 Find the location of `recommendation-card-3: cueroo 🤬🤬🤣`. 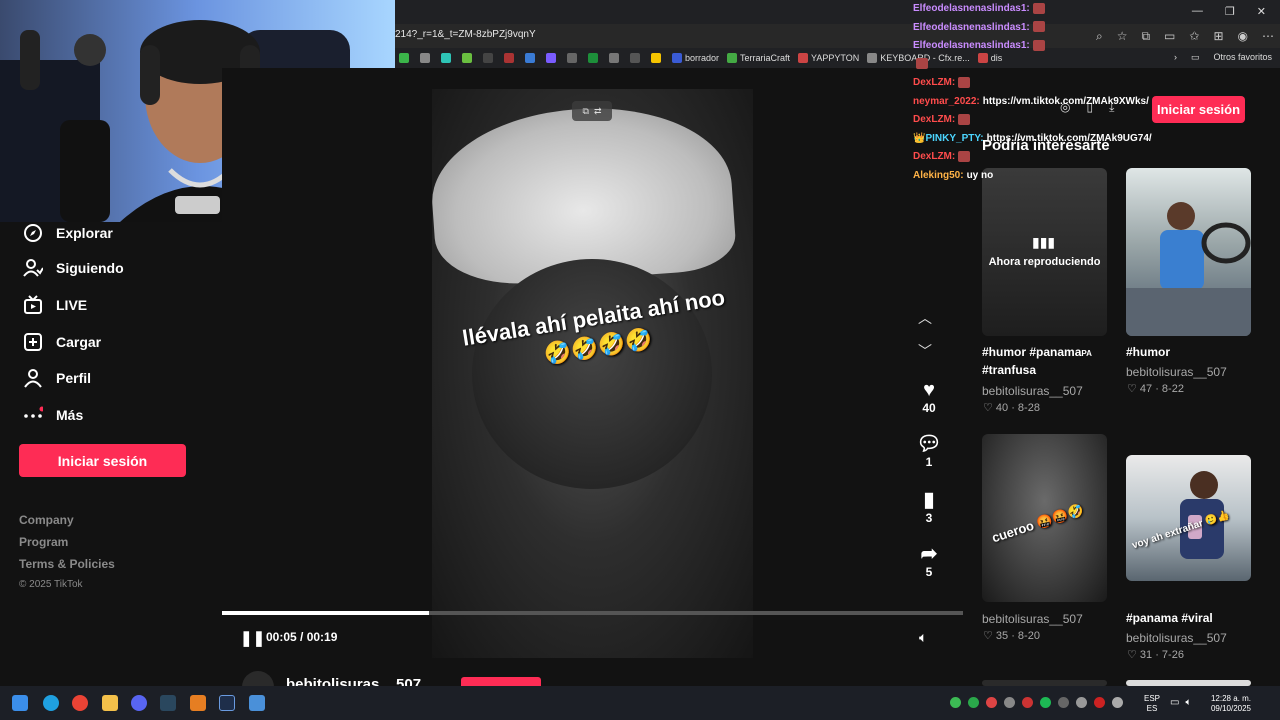

recommendation-card-3: cueroo 🤬🤬🤣 is located at coordinates (1044, 518).